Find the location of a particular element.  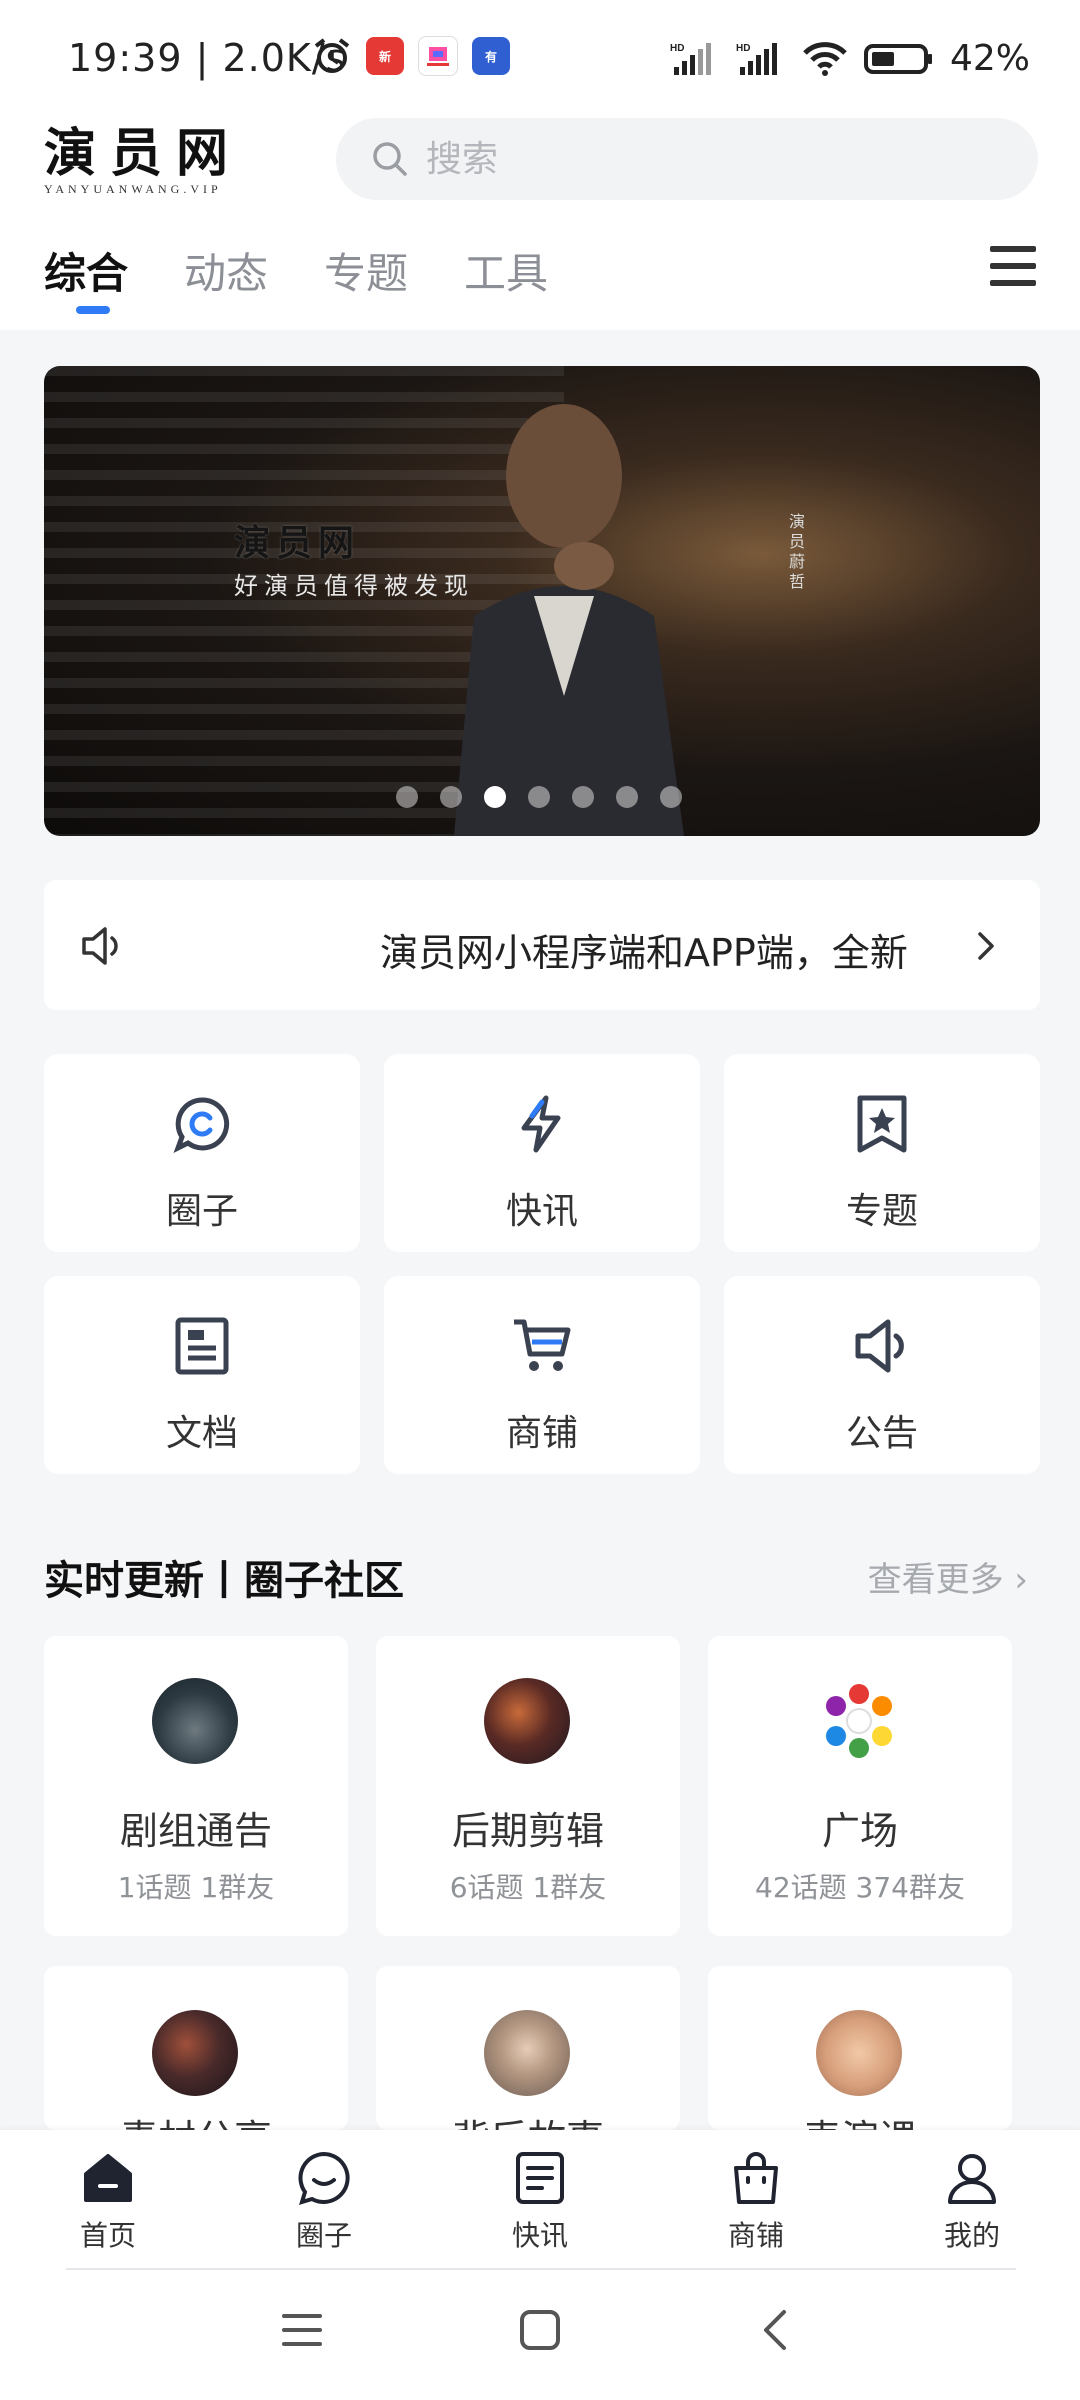

nav-circles: 圈子 is located at coordinates (324, 2202).